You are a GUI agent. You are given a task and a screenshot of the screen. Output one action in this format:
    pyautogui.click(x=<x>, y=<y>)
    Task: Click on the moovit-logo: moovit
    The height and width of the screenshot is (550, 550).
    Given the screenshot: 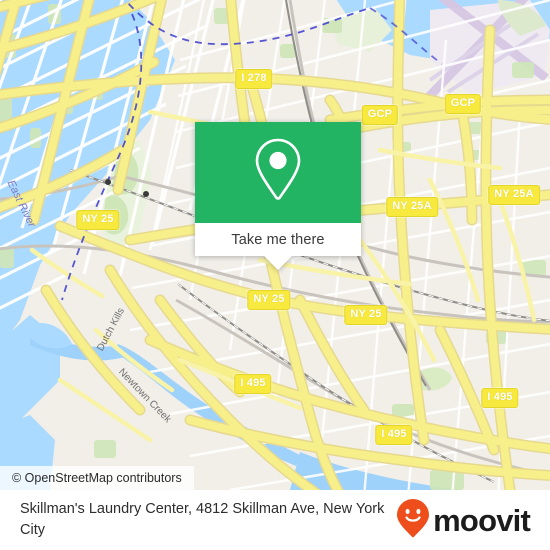 What is the action you would take?
    pyautogui.click(x=463, y=520)
    